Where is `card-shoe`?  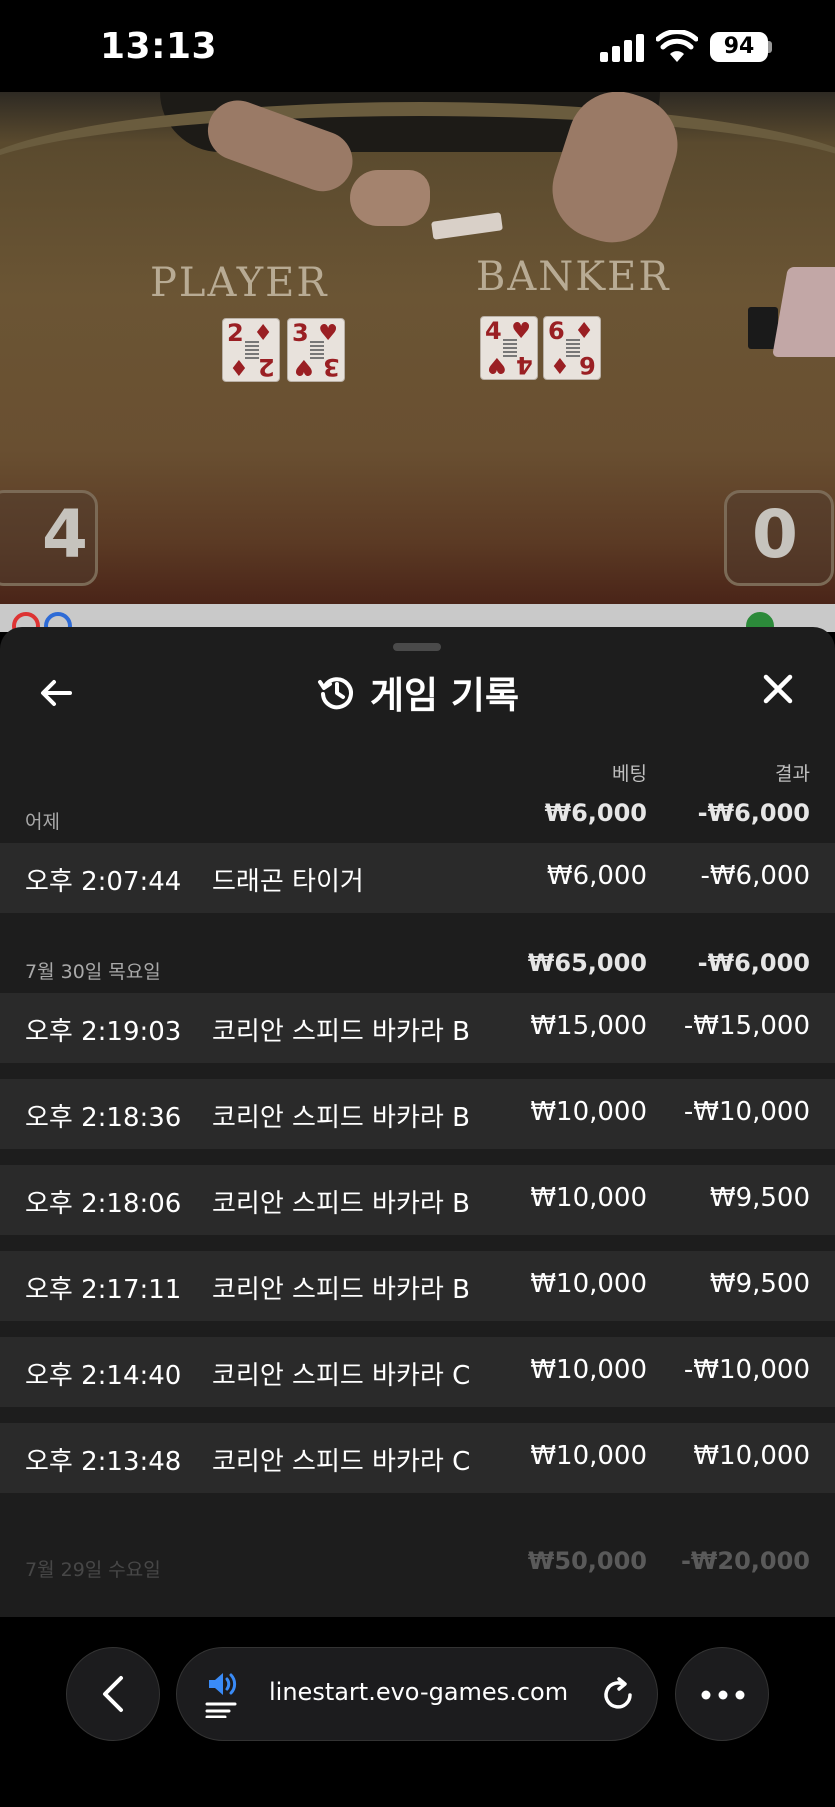 card-shoe is located at coordinates (803, 312).